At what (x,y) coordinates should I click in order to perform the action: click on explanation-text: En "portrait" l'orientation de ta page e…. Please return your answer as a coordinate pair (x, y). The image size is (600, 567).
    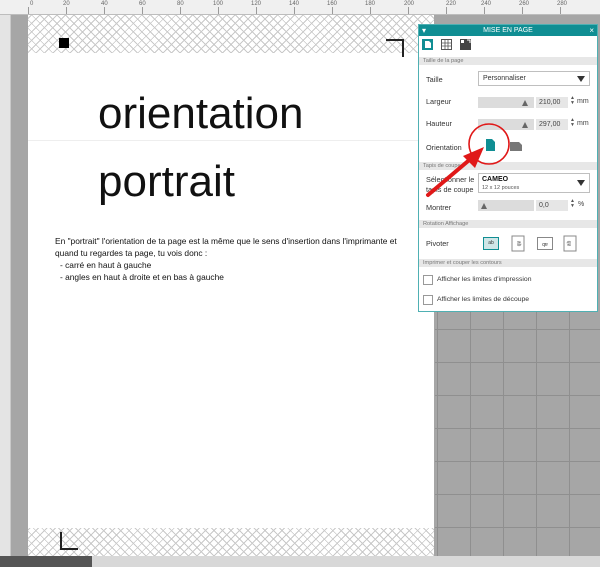
    Looking at the image, I should click on (230, 259).